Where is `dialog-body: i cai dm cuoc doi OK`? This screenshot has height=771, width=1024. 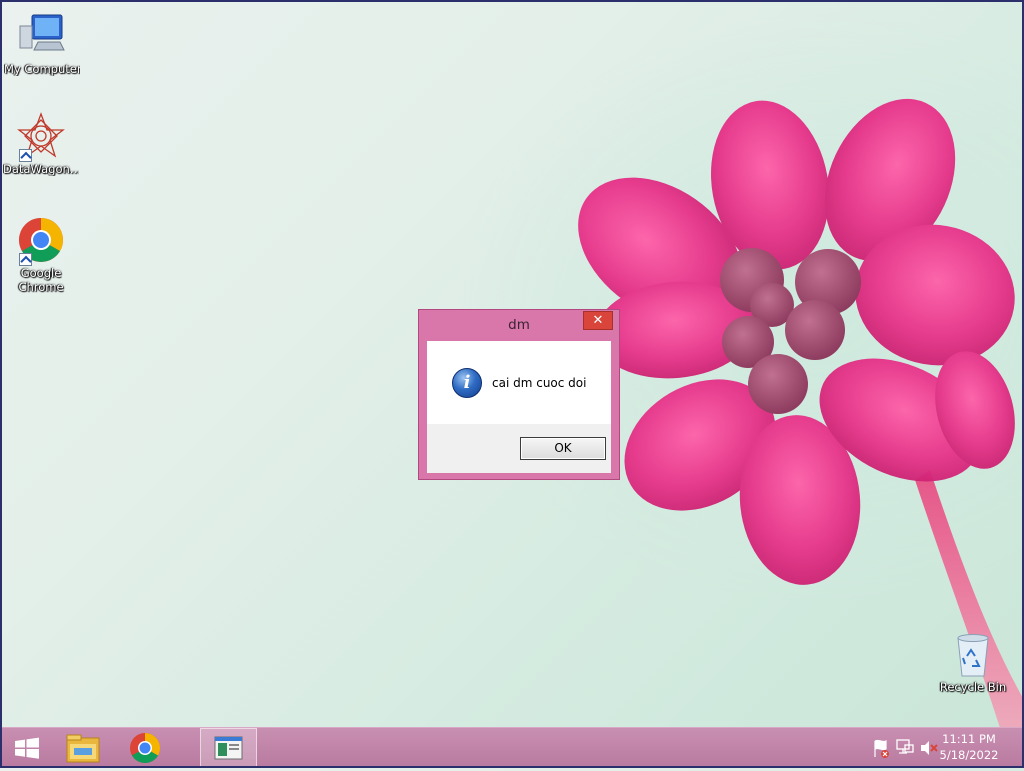
dialog-body: i cai dm cuoc doi OK is located at coordinates (519, 407).